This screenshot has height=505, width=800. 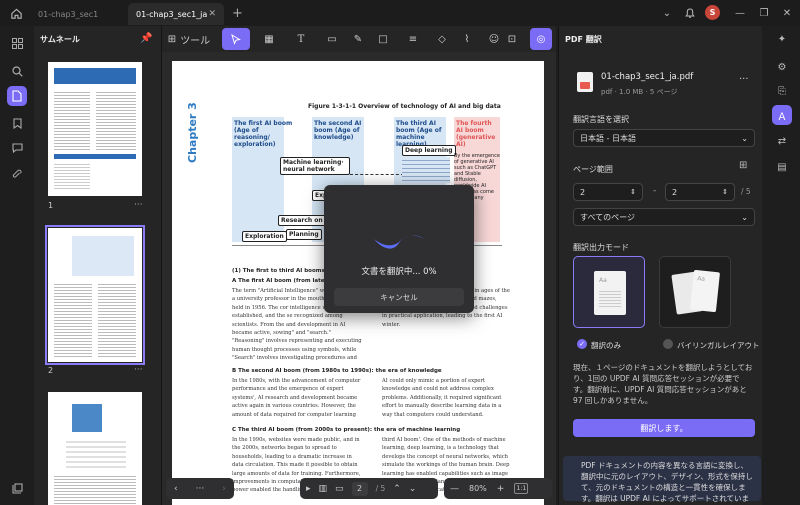 What do you see at coordinates (700, 192) in the screenshot?
I see `range-to-input: 2 ⇕` at bounding box center [700, 192].